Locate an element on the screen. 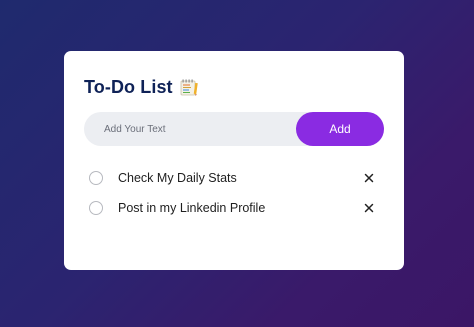 This screenshot has width=474, height=327. list-item: Post in my Linkedin Profile is located at coordinates (236, 208).